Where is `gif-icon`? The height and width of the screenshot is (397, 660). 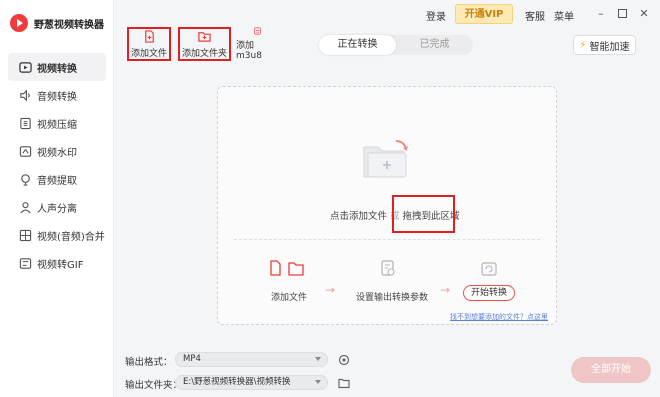
gif-icon is located at coordinates (25, 263).